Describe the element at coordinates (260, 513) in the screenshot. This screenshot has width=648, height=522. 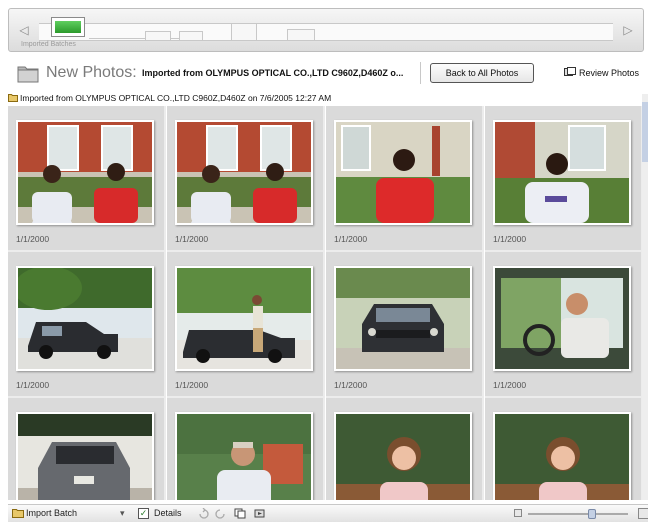
I see `slideshow-icon` at that location.